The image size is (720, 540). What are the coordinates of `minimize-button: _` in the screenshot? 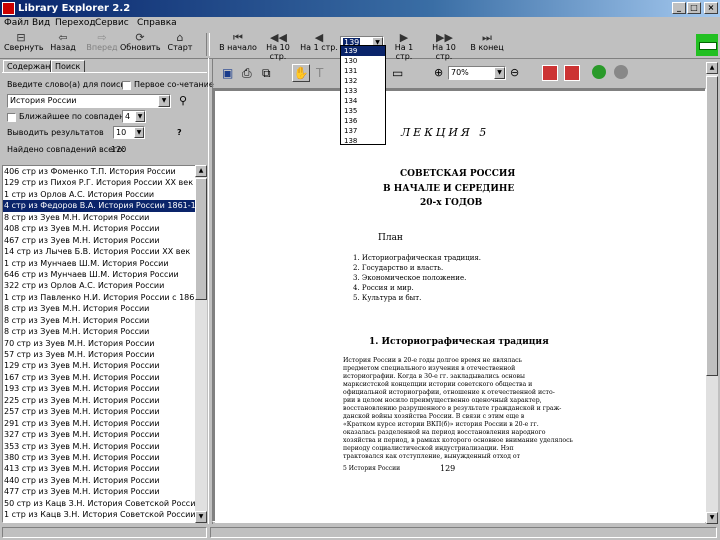 It's located at (679, 8).